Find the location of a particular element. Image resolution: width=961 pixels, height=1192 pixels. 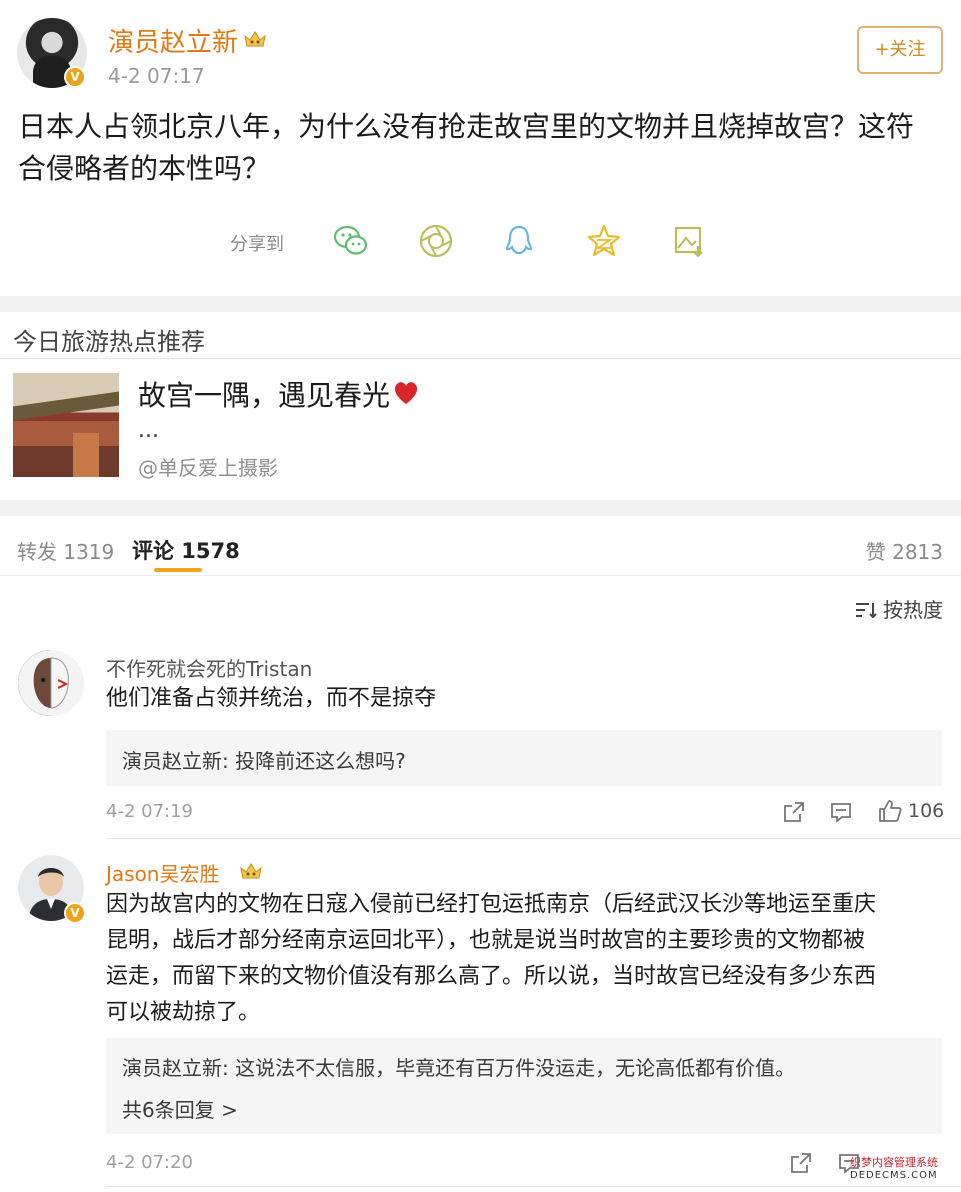

comment-tabs: 转发 1319 评论 1578 赞 2813 is located at coordinates (480, 546).